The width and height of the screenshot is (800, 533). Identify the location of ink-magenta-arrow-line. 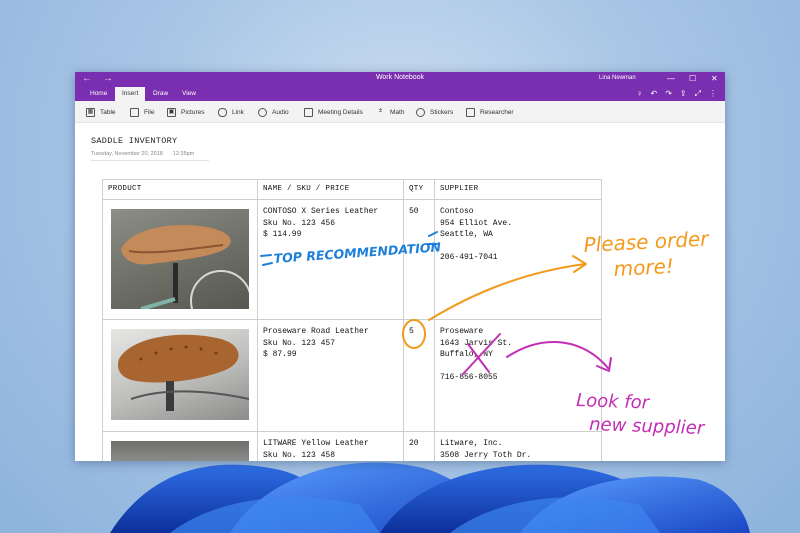
(557, 354).